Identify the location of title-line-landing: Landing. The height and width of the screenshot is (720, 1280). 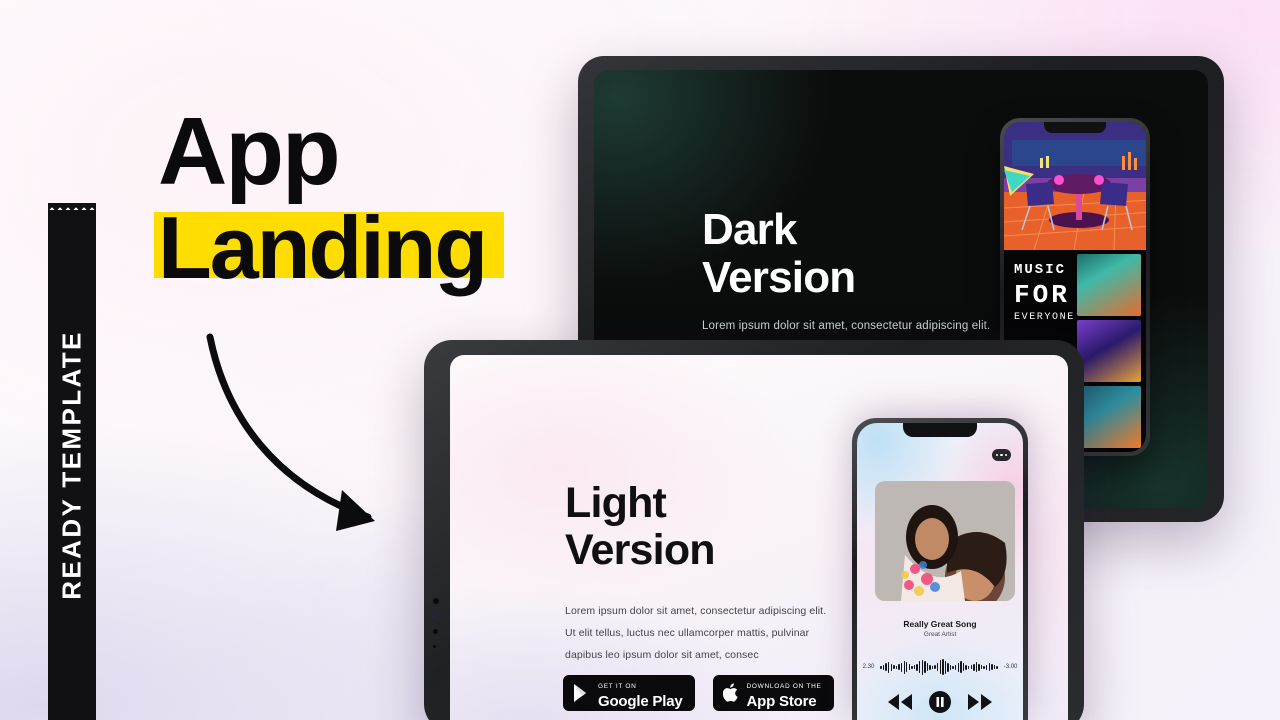
(323, 248).